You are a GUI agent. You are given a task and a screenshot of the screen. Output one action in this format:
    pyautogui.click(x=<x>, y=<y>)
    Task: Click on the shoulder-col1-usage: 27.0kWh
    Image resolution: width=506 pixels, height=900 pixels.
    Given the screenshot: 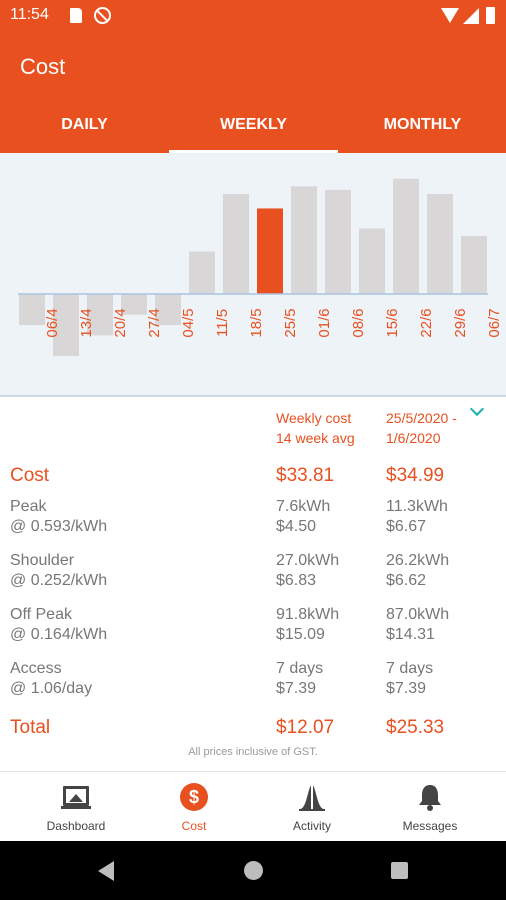 What is the action you would take?
    pyautogui.click(x=308, y=560)
    